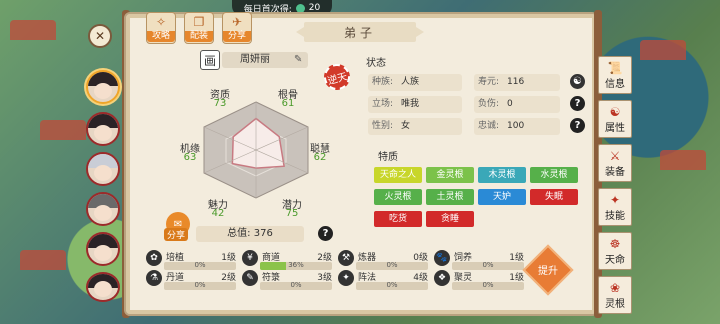 Image resolution: width=720 pixels, height=324 pixels. What do you see at coordinates (489, 104) in the screenshot?
I see `injury-key: 负伤:` at bounding box center [489, 104].